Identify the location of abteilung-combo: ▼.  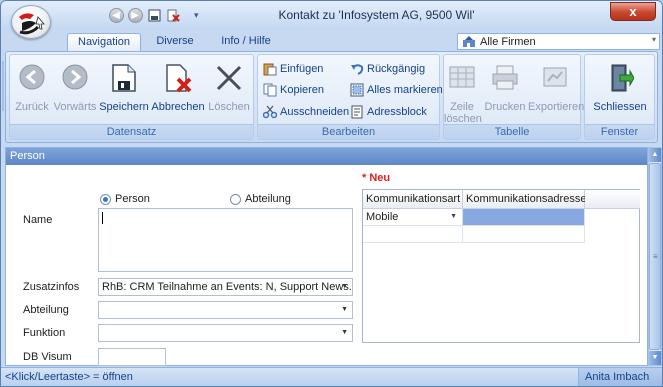
(225, 310).